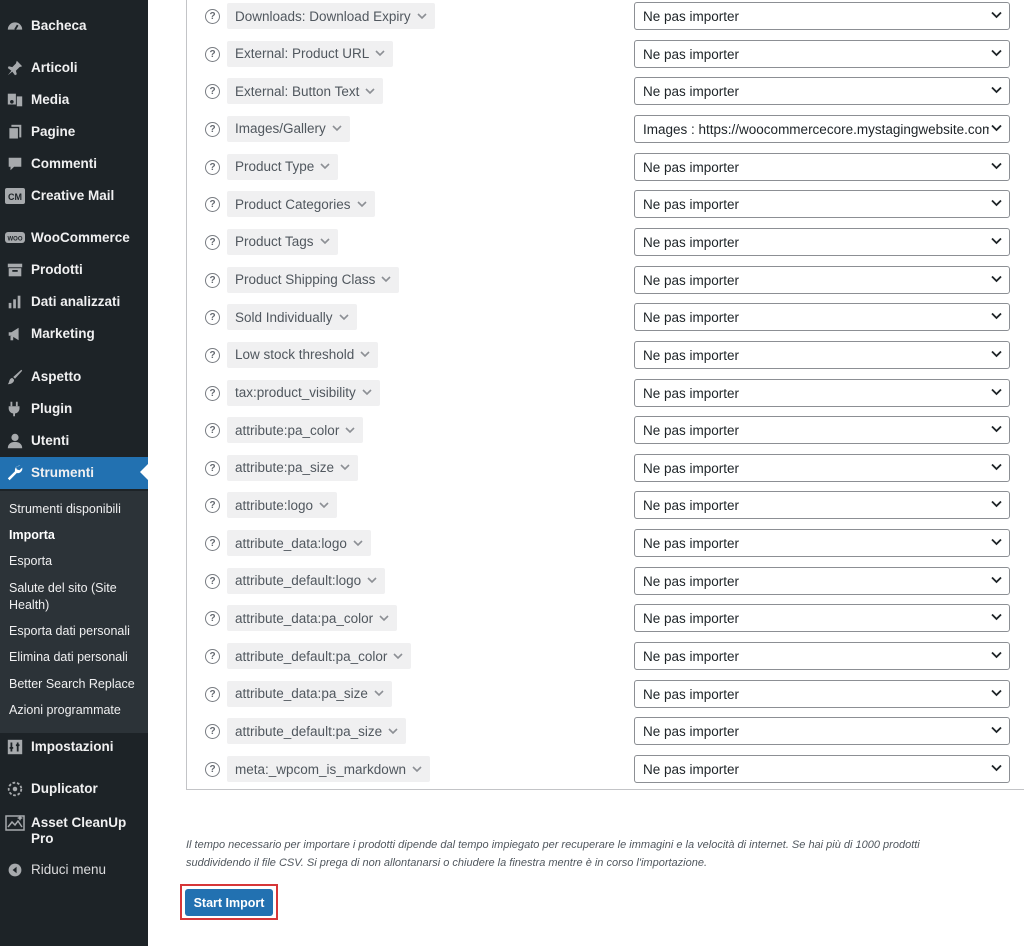 This screenshot has width=1024, height=946. I want to click on mapping-row: ? attribute_data:logo Ne pas importer, so click(512, 544).